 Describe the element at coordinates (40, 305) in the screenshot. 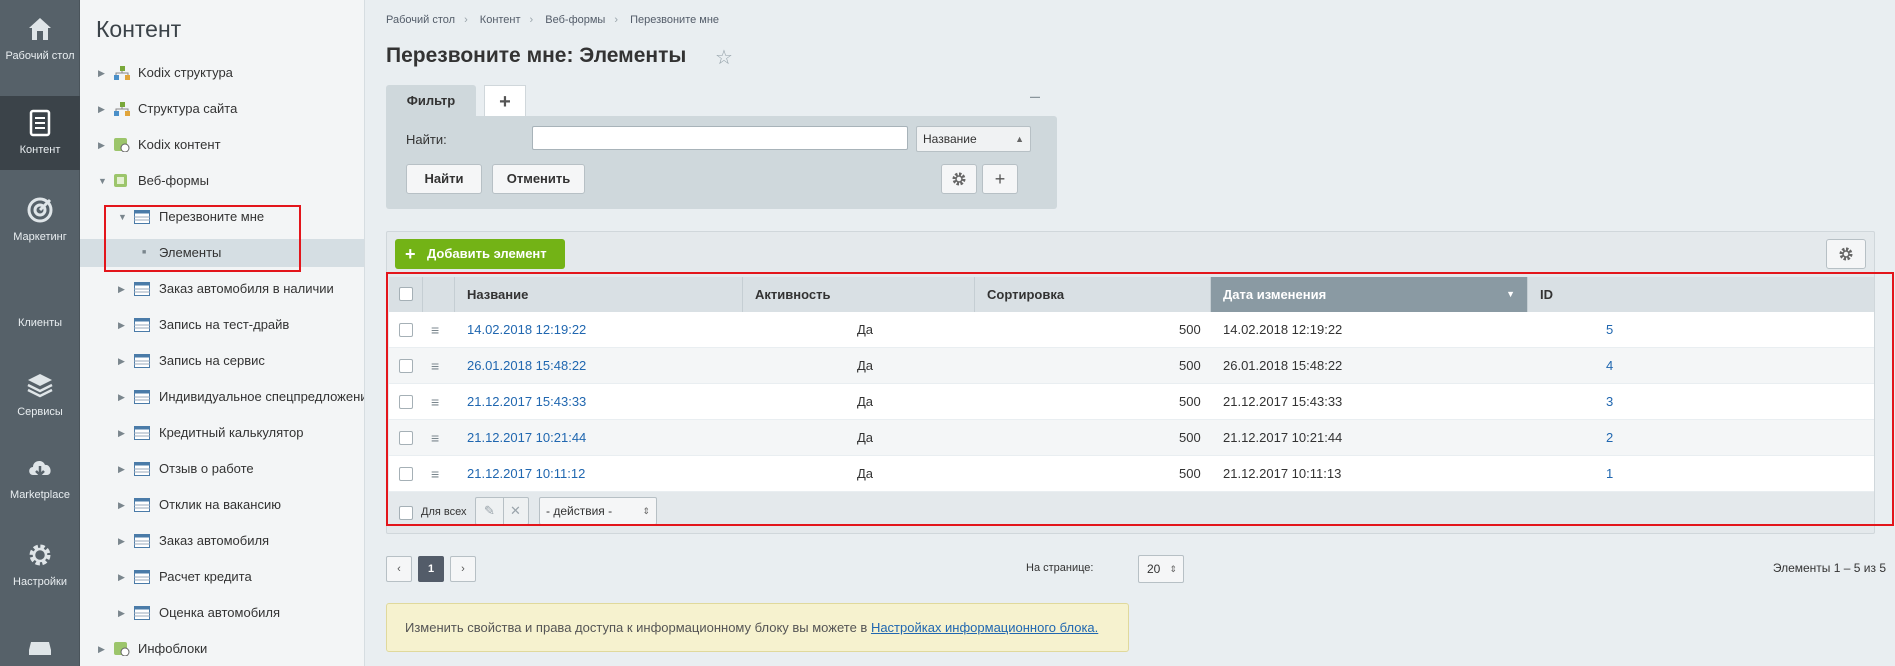

I see `menu-clients: Клиенты` at that location.